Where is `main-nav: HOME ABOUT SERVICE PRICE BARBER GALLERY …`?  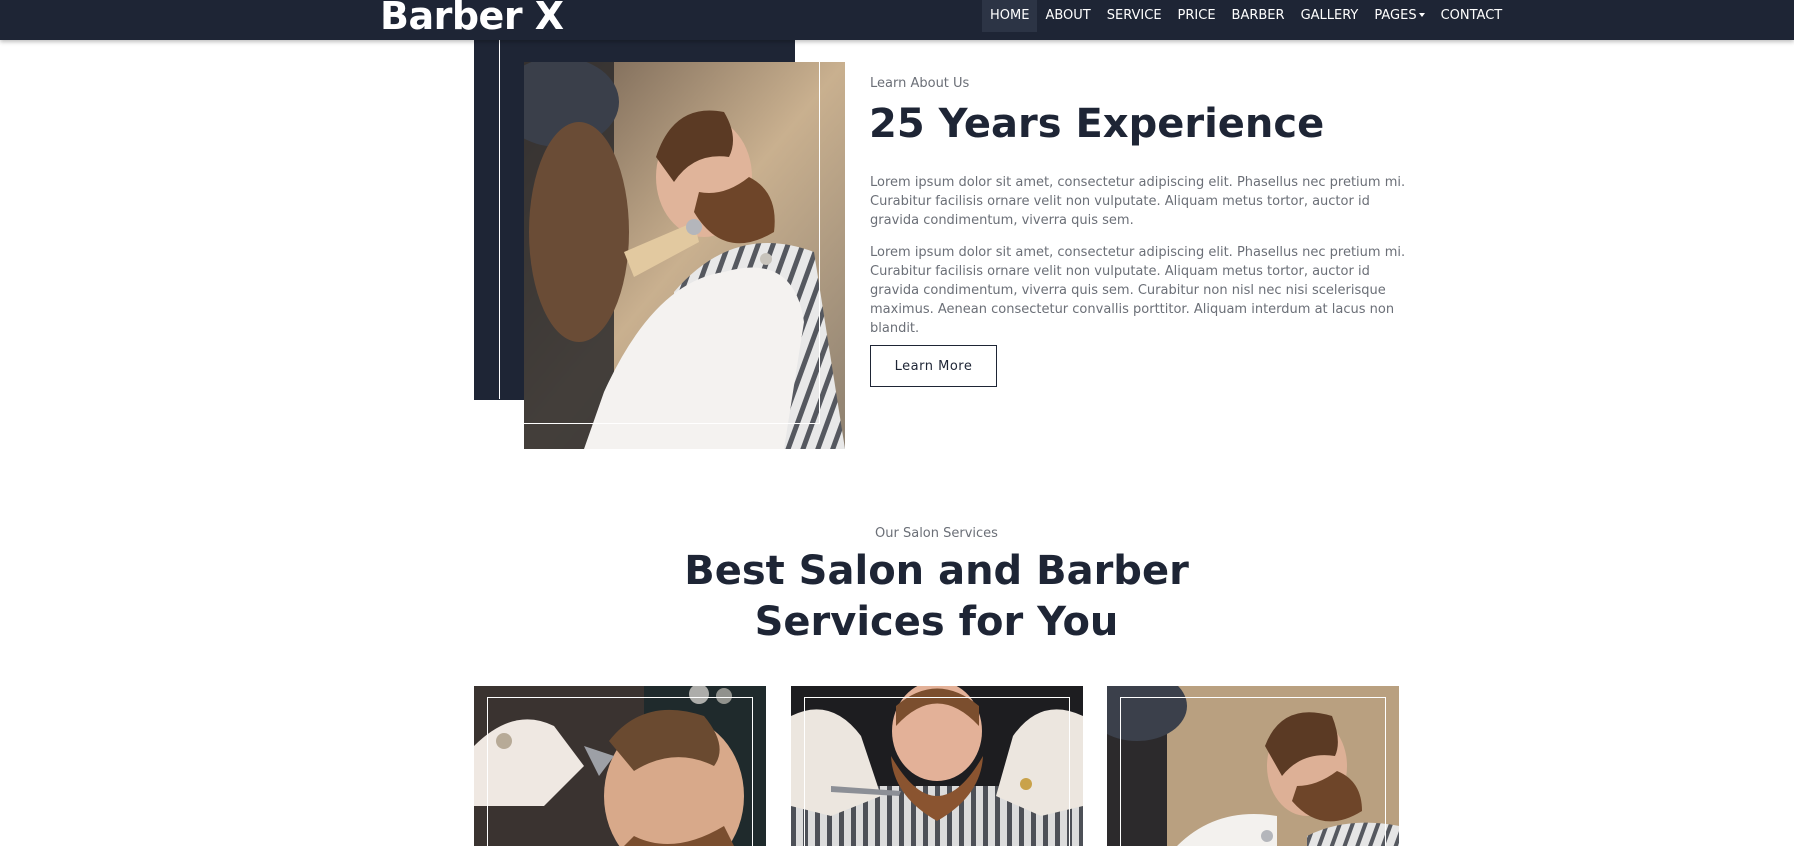
main-nav: HOME ABOUT SERVICE PRICE BARBER GALLERY … is located at coordinates (1246, 16).